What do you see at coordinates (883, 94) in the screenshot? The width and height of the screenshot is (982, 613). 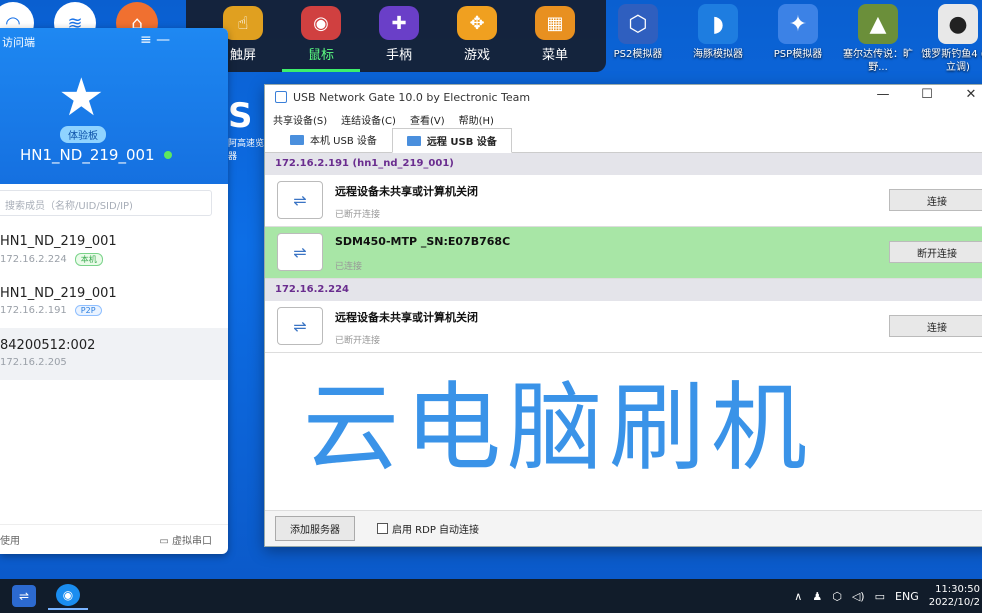 I see `minimize-button: —` at bounding box center [883, 94].